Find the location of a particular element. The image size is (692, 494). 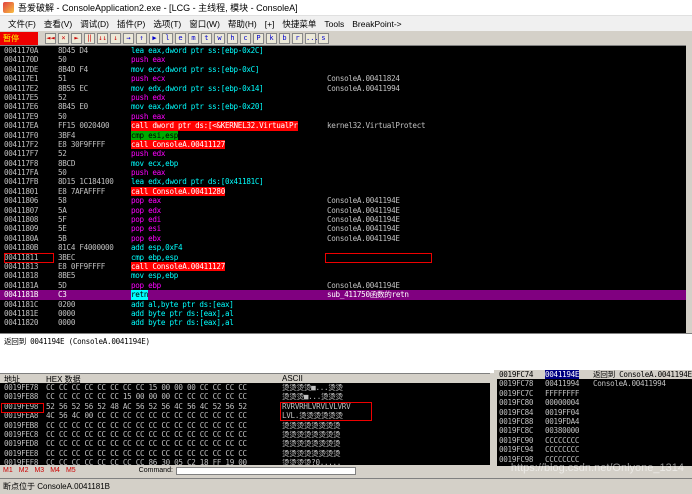

disasm-row: 00411807 5A pop edx ConsoleA.0041194E is located at coordinates (346, 210).